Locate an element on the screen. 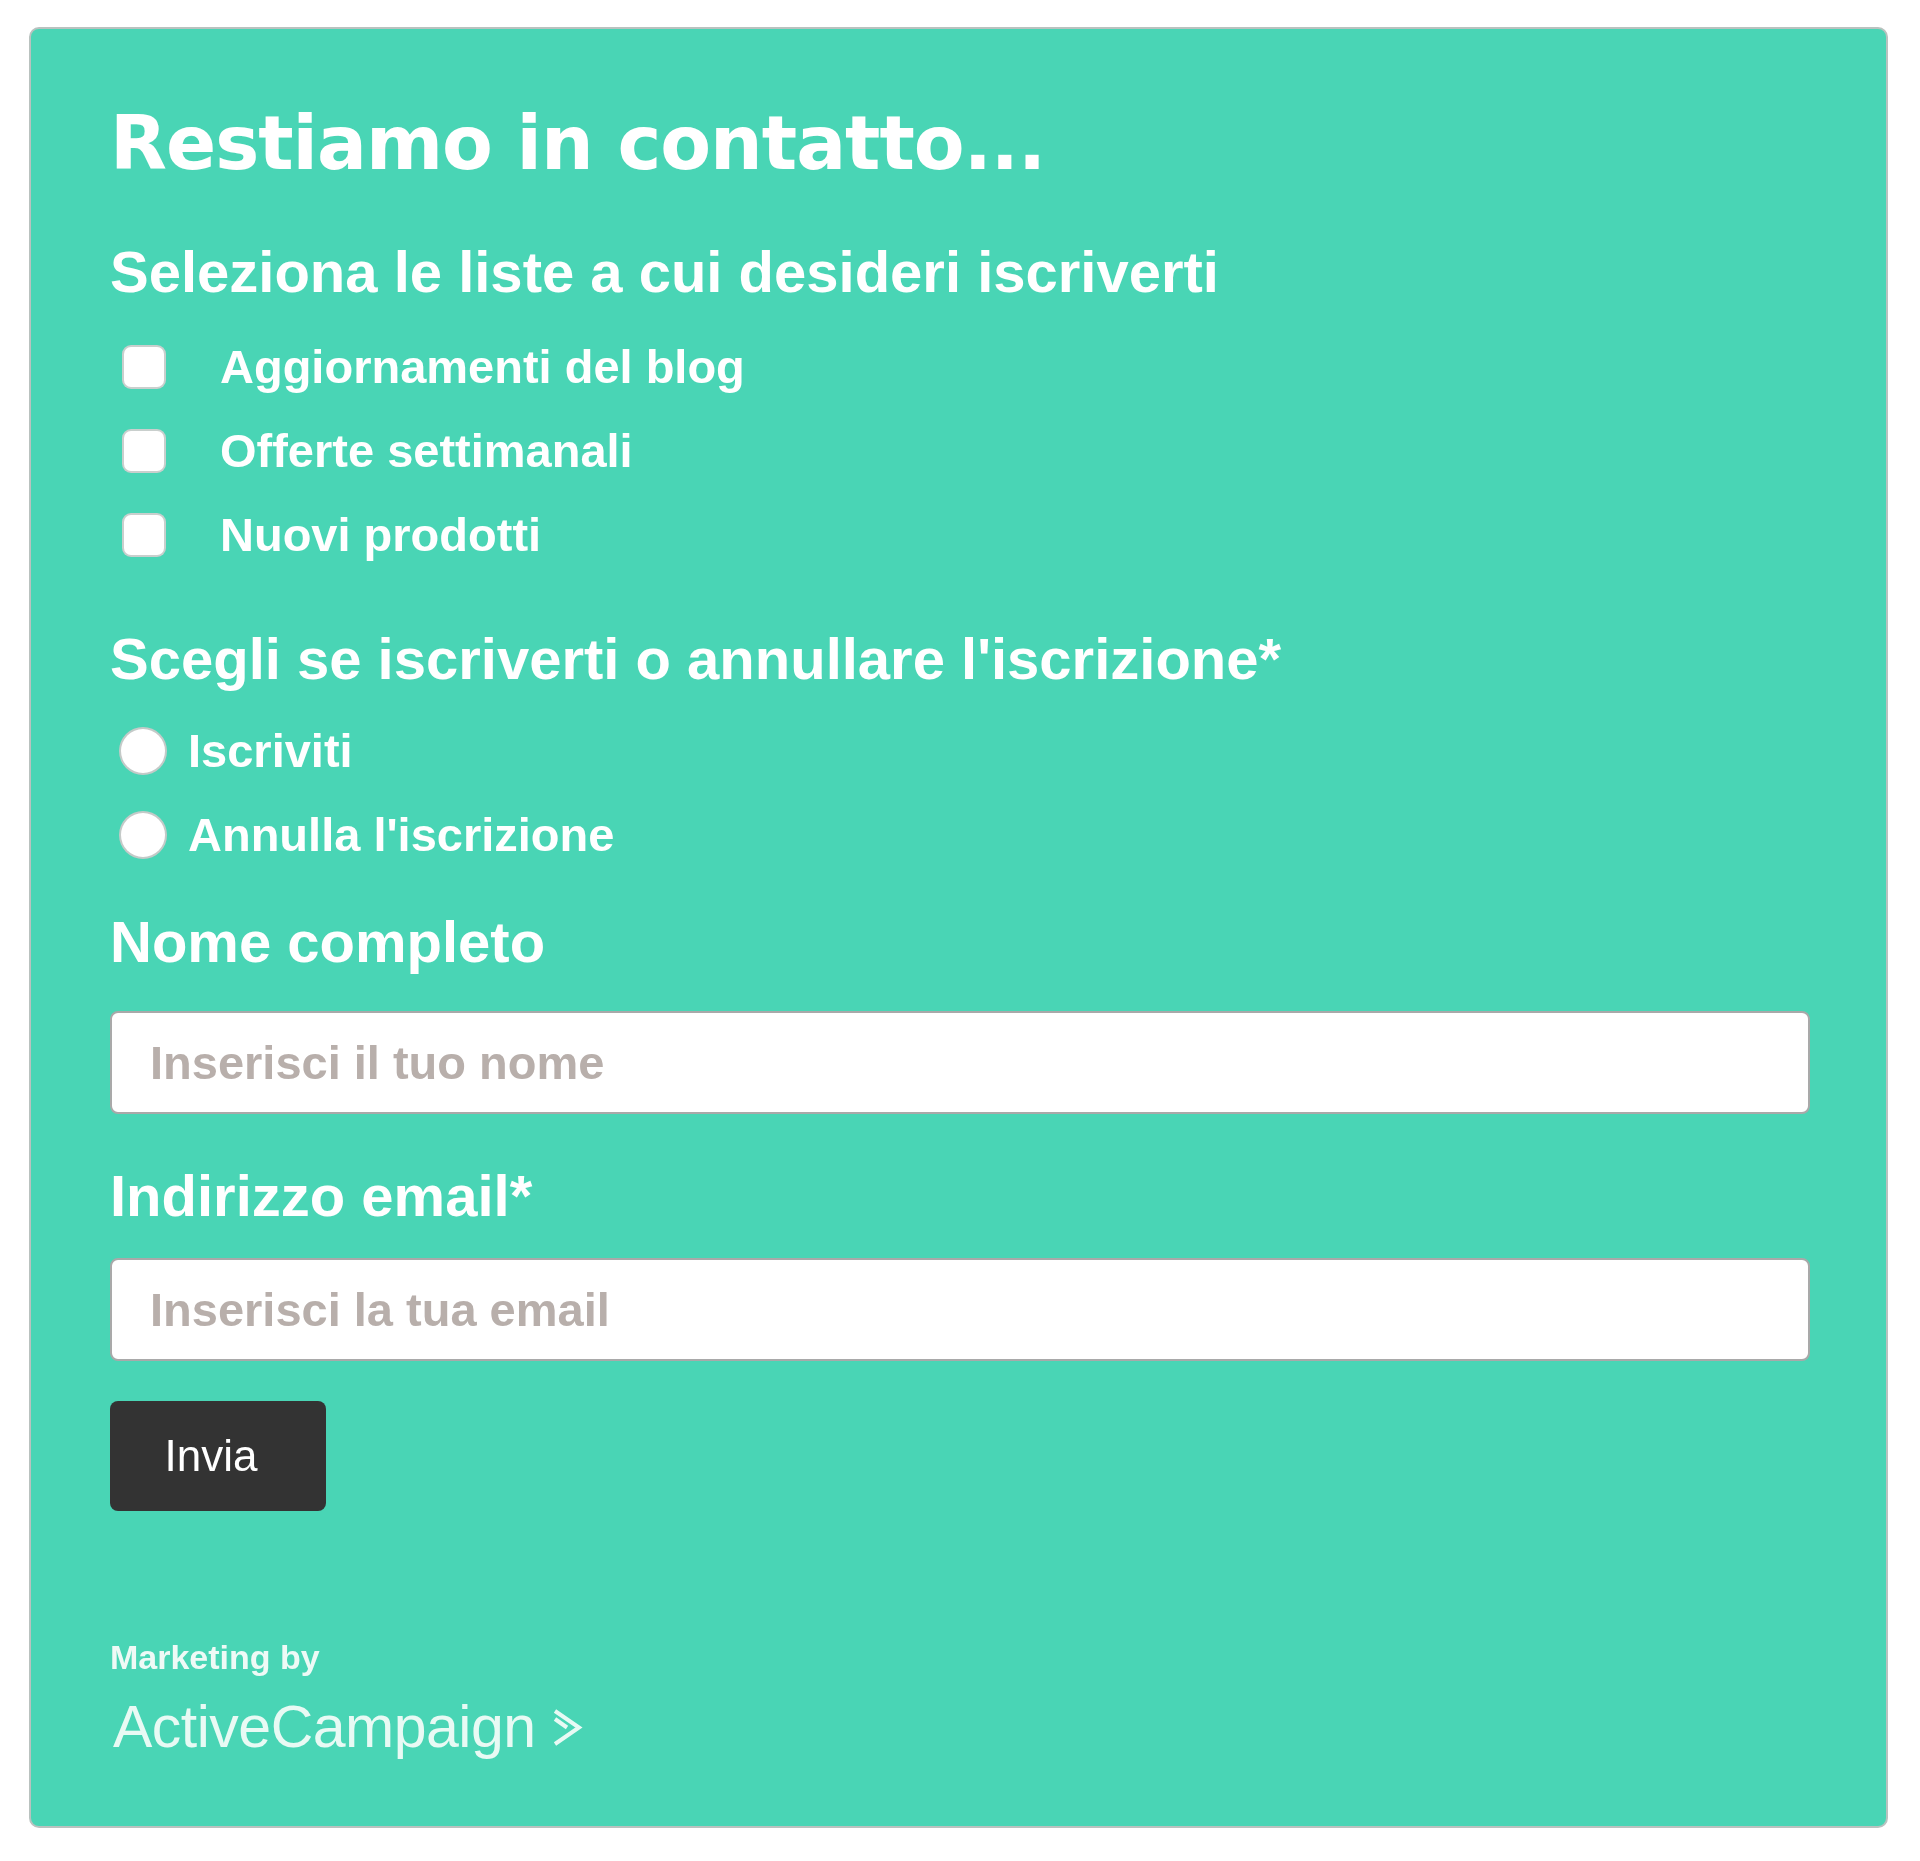 This screenshot has height=1861, width=1920. radio-label: Annulla l'iscrizione is located at coordinates (401, 835).